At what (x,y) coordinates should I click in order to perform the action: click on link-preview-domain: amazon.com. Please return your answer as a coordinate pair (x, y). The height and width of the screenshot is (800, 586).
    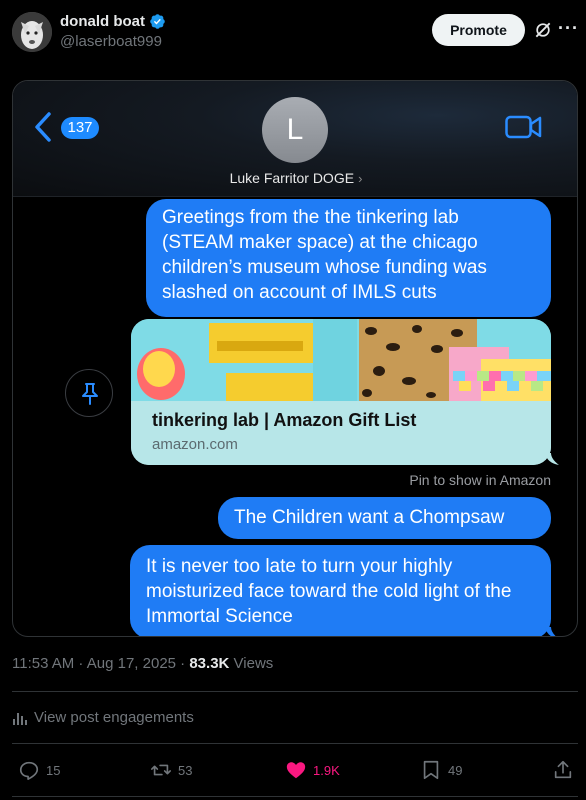
    Looking at the image, I should click on (195, 444).